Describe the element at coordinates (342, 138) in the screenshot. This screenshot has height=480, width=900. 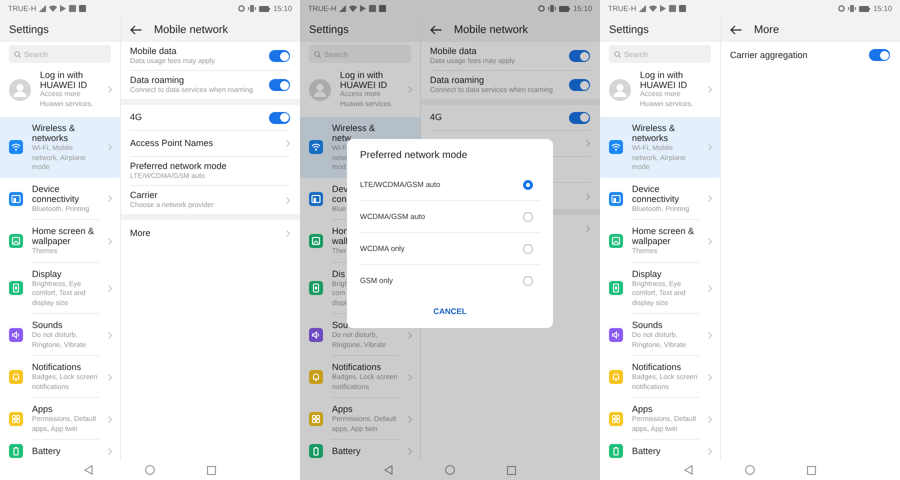
I see `category-title: netw` at that location.